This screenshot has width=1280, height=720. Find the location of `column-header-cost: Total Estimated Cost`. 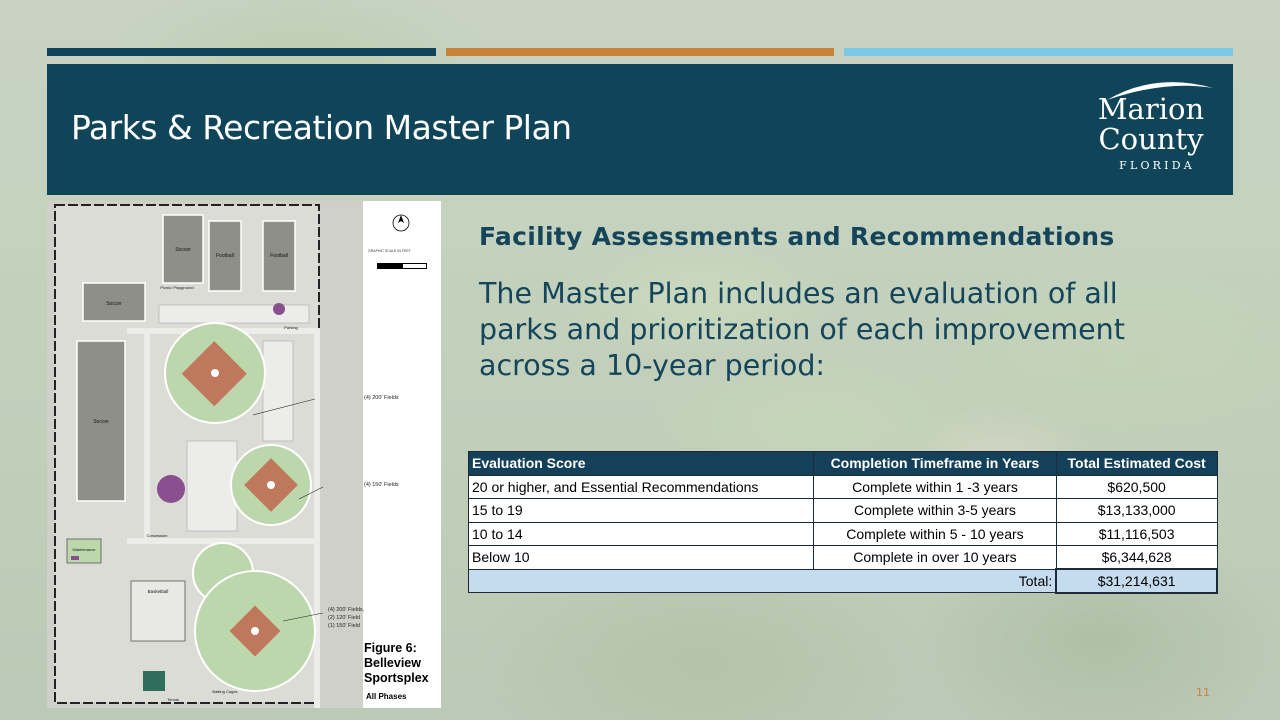

column-header-cost: Total Estimated Cost is located at coordinates (1136, 463).